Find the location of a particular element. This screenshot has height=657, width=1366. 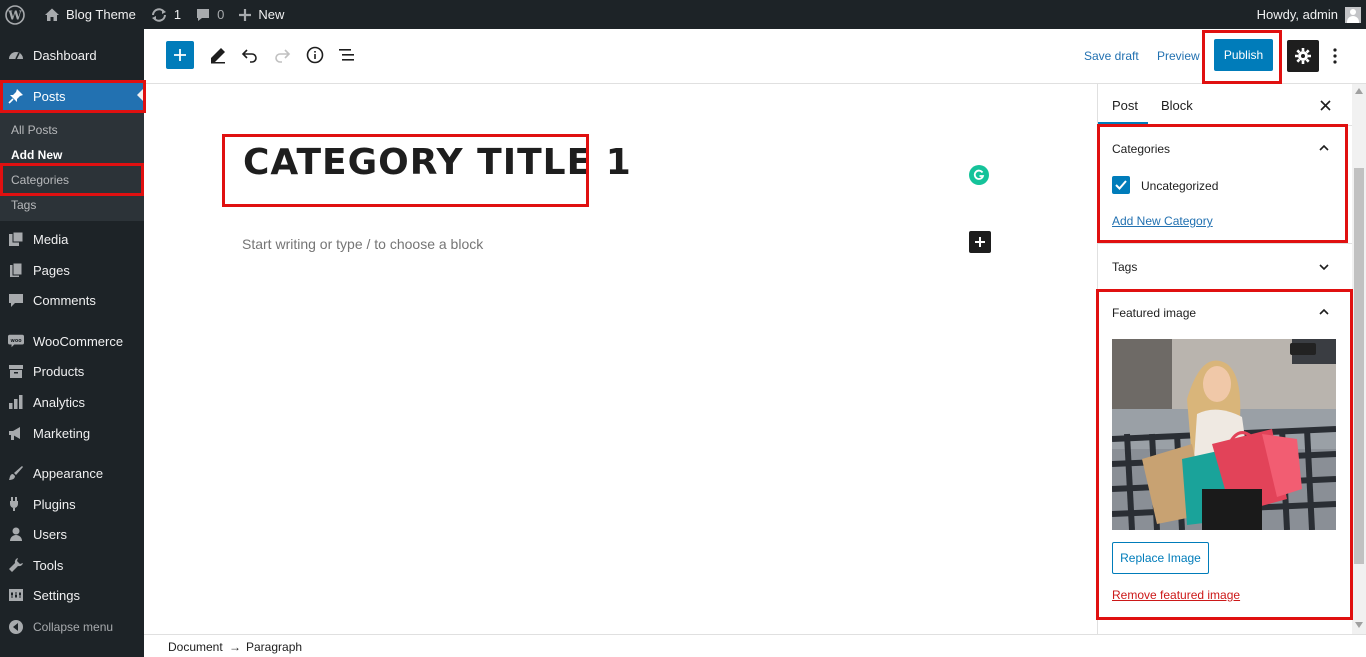

edit-mode-button is located at coordinates (218, 55).